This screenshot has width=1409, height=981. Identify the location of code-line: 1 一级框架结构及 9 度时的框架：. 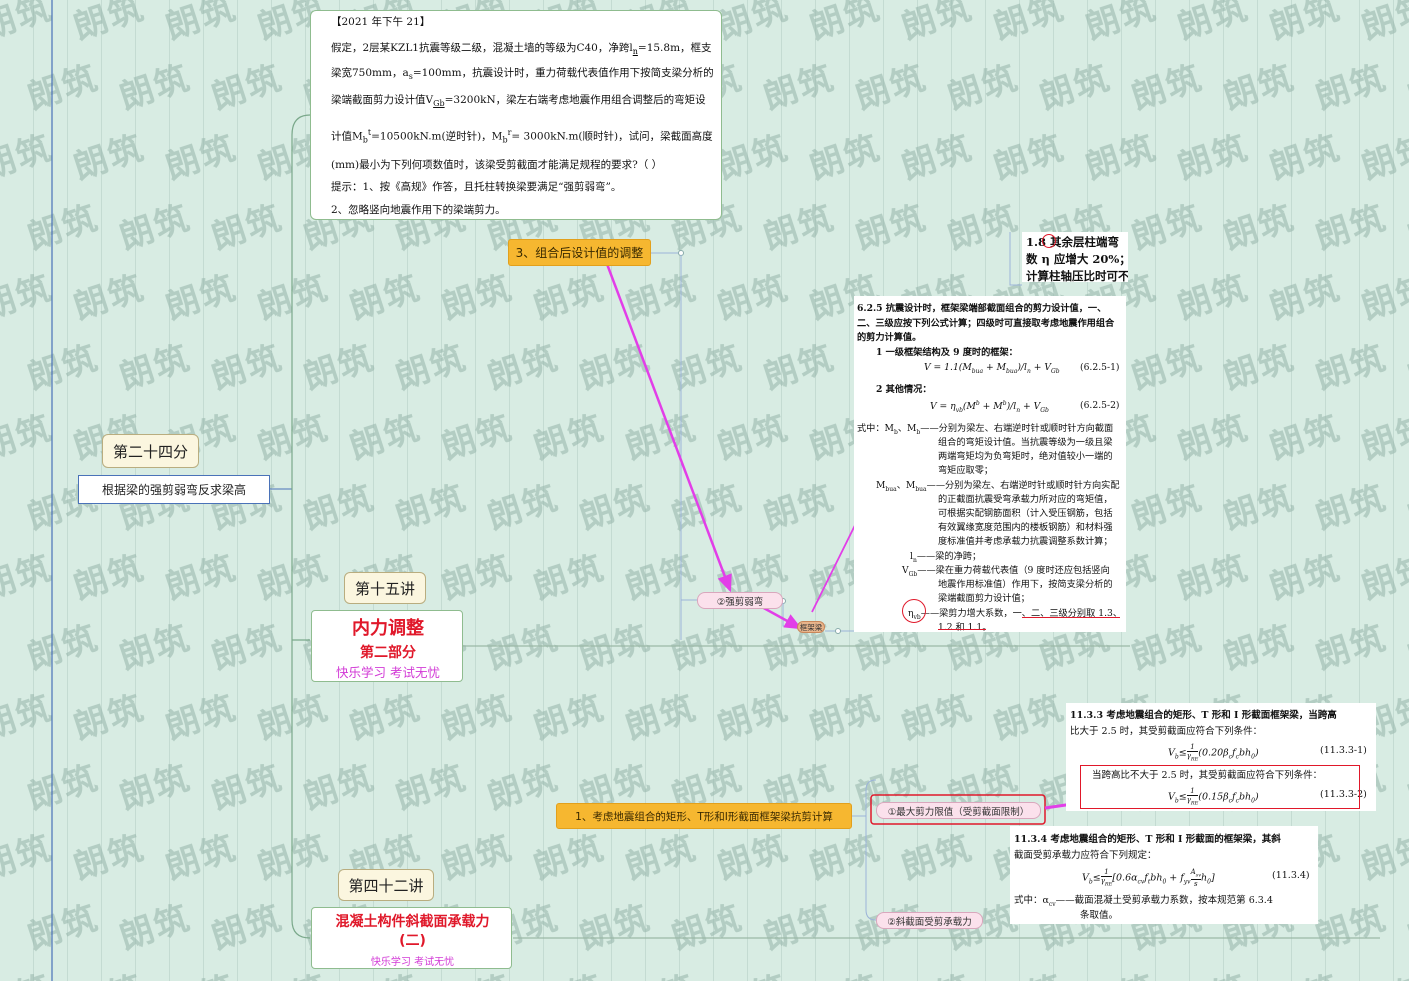
(947, 352).